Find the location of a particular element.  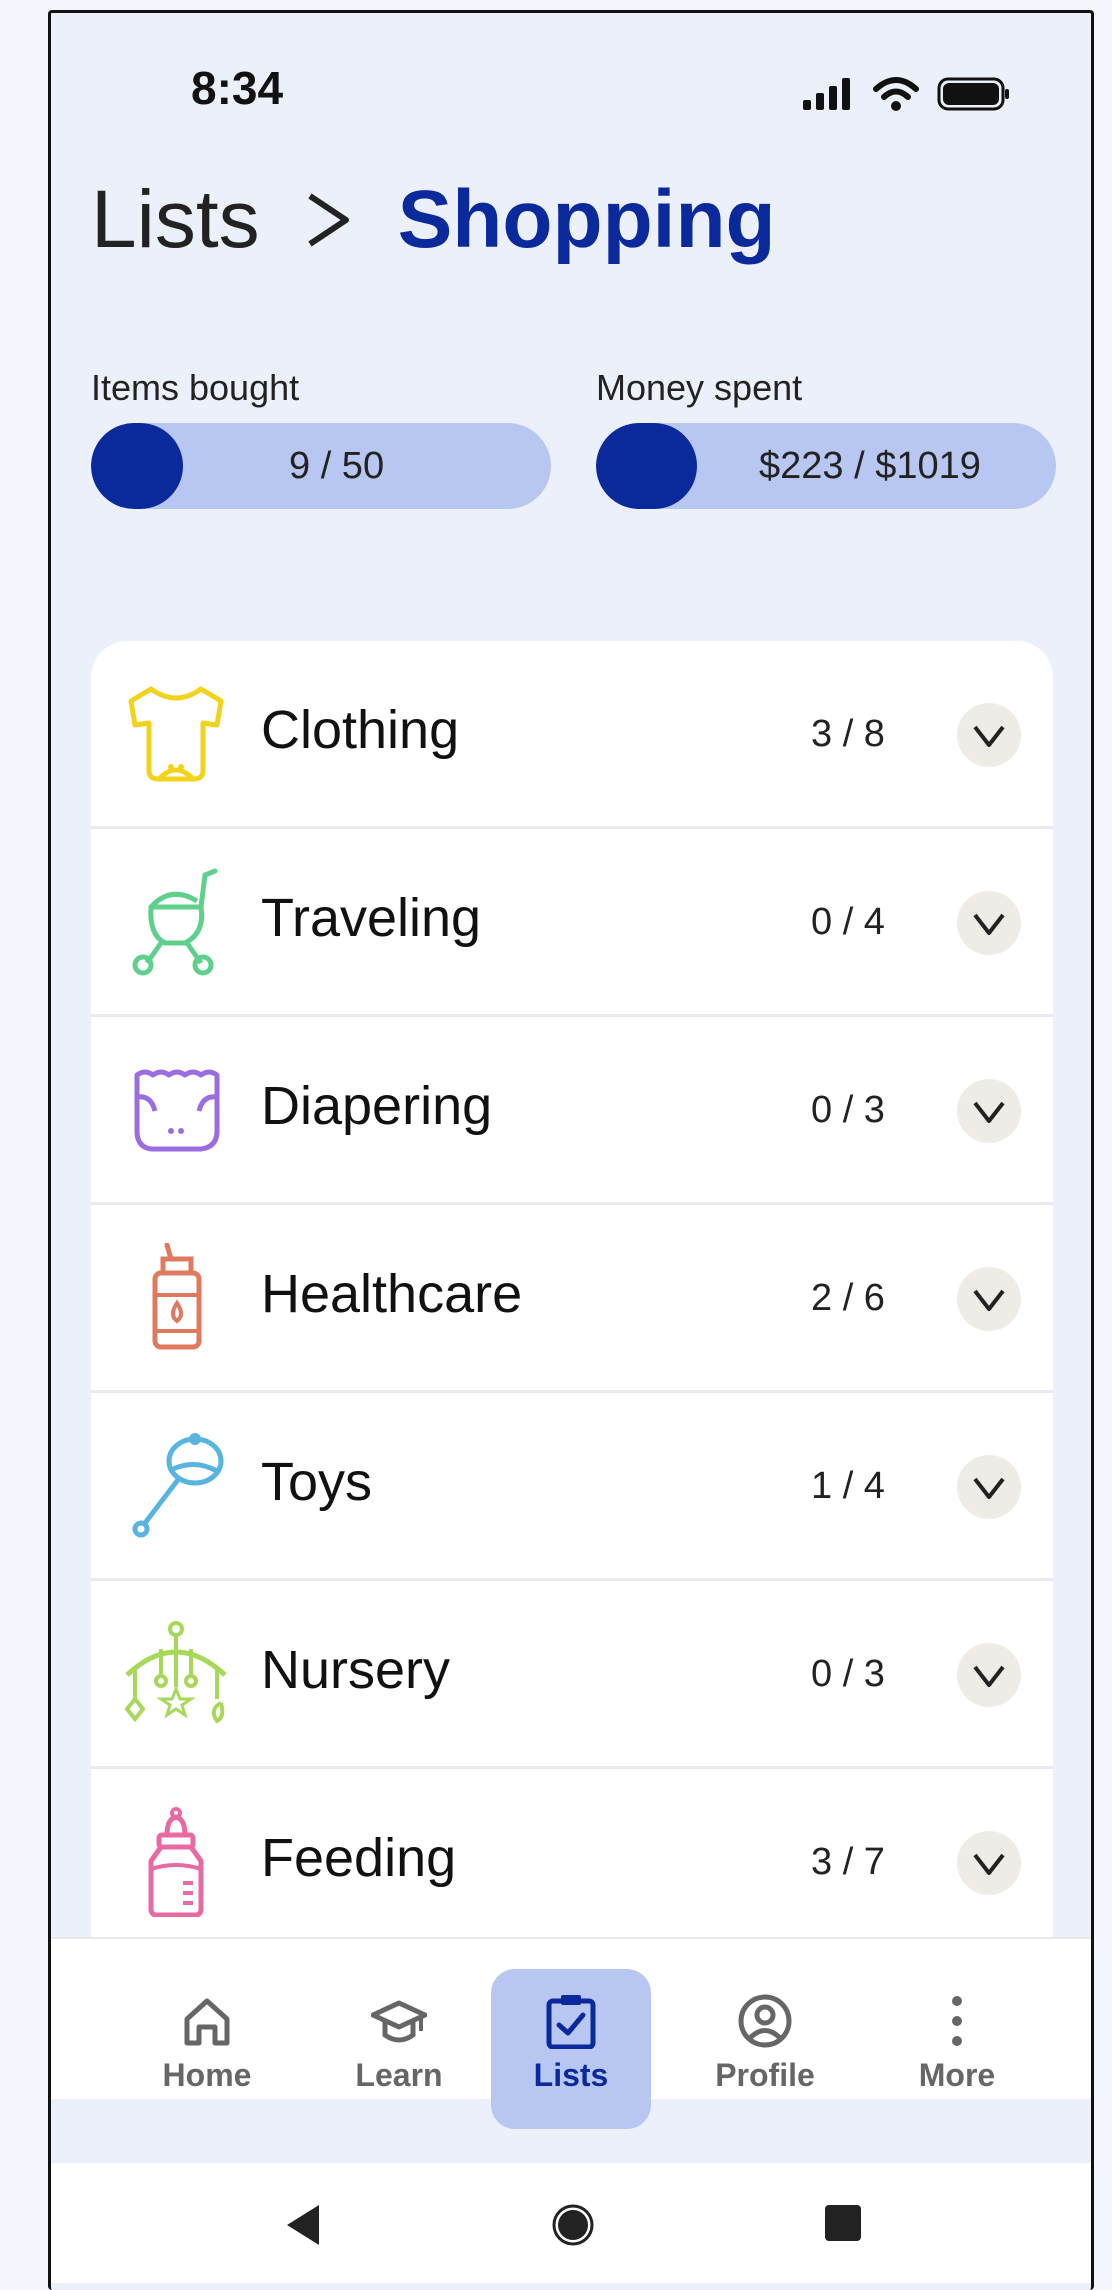

nav-more: More is located at coordinates (957, 2049).